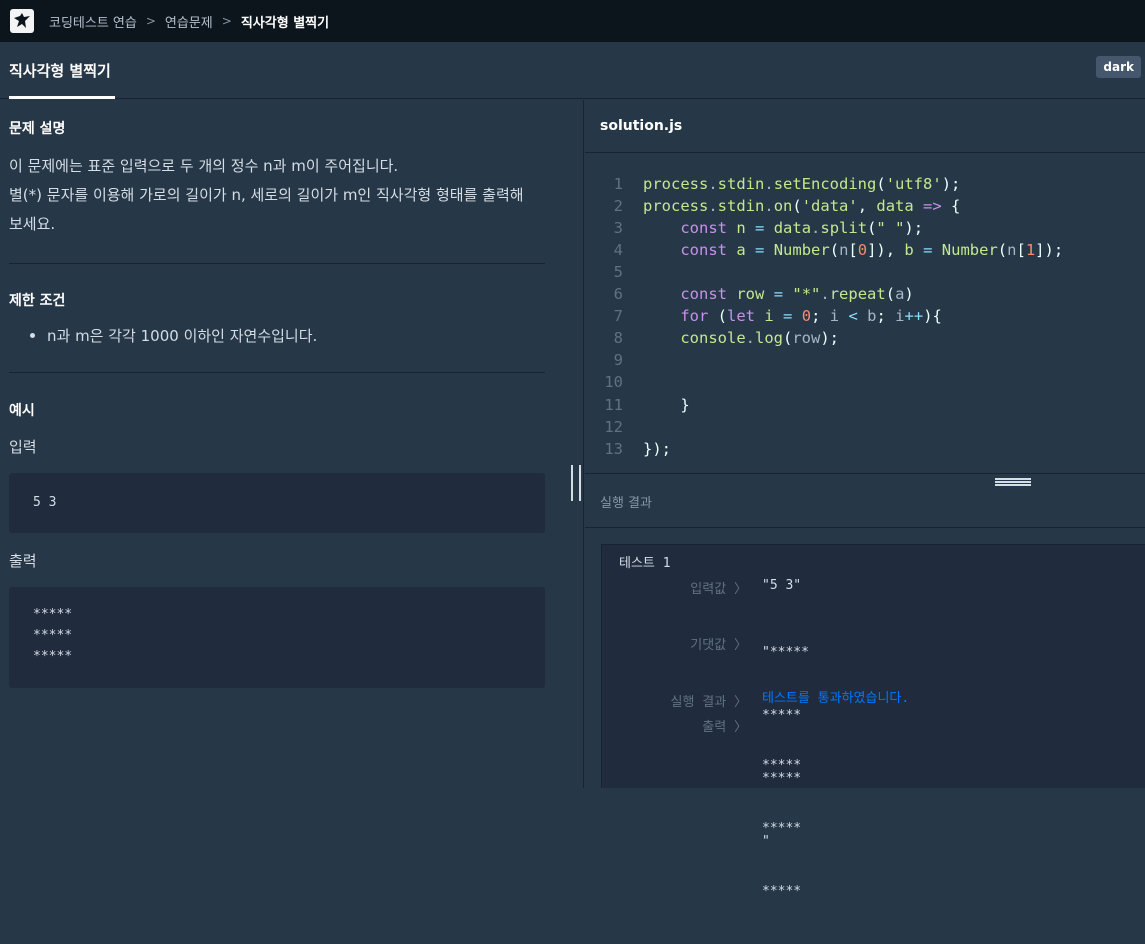 Image resolution: width=1145 pixels, height=944 pixels. What do you see at coordinates (836, 698) in the screenshot?
I see `run-result-value: 테스트를 통과하였습니다.` at bounding box center [836, 698].